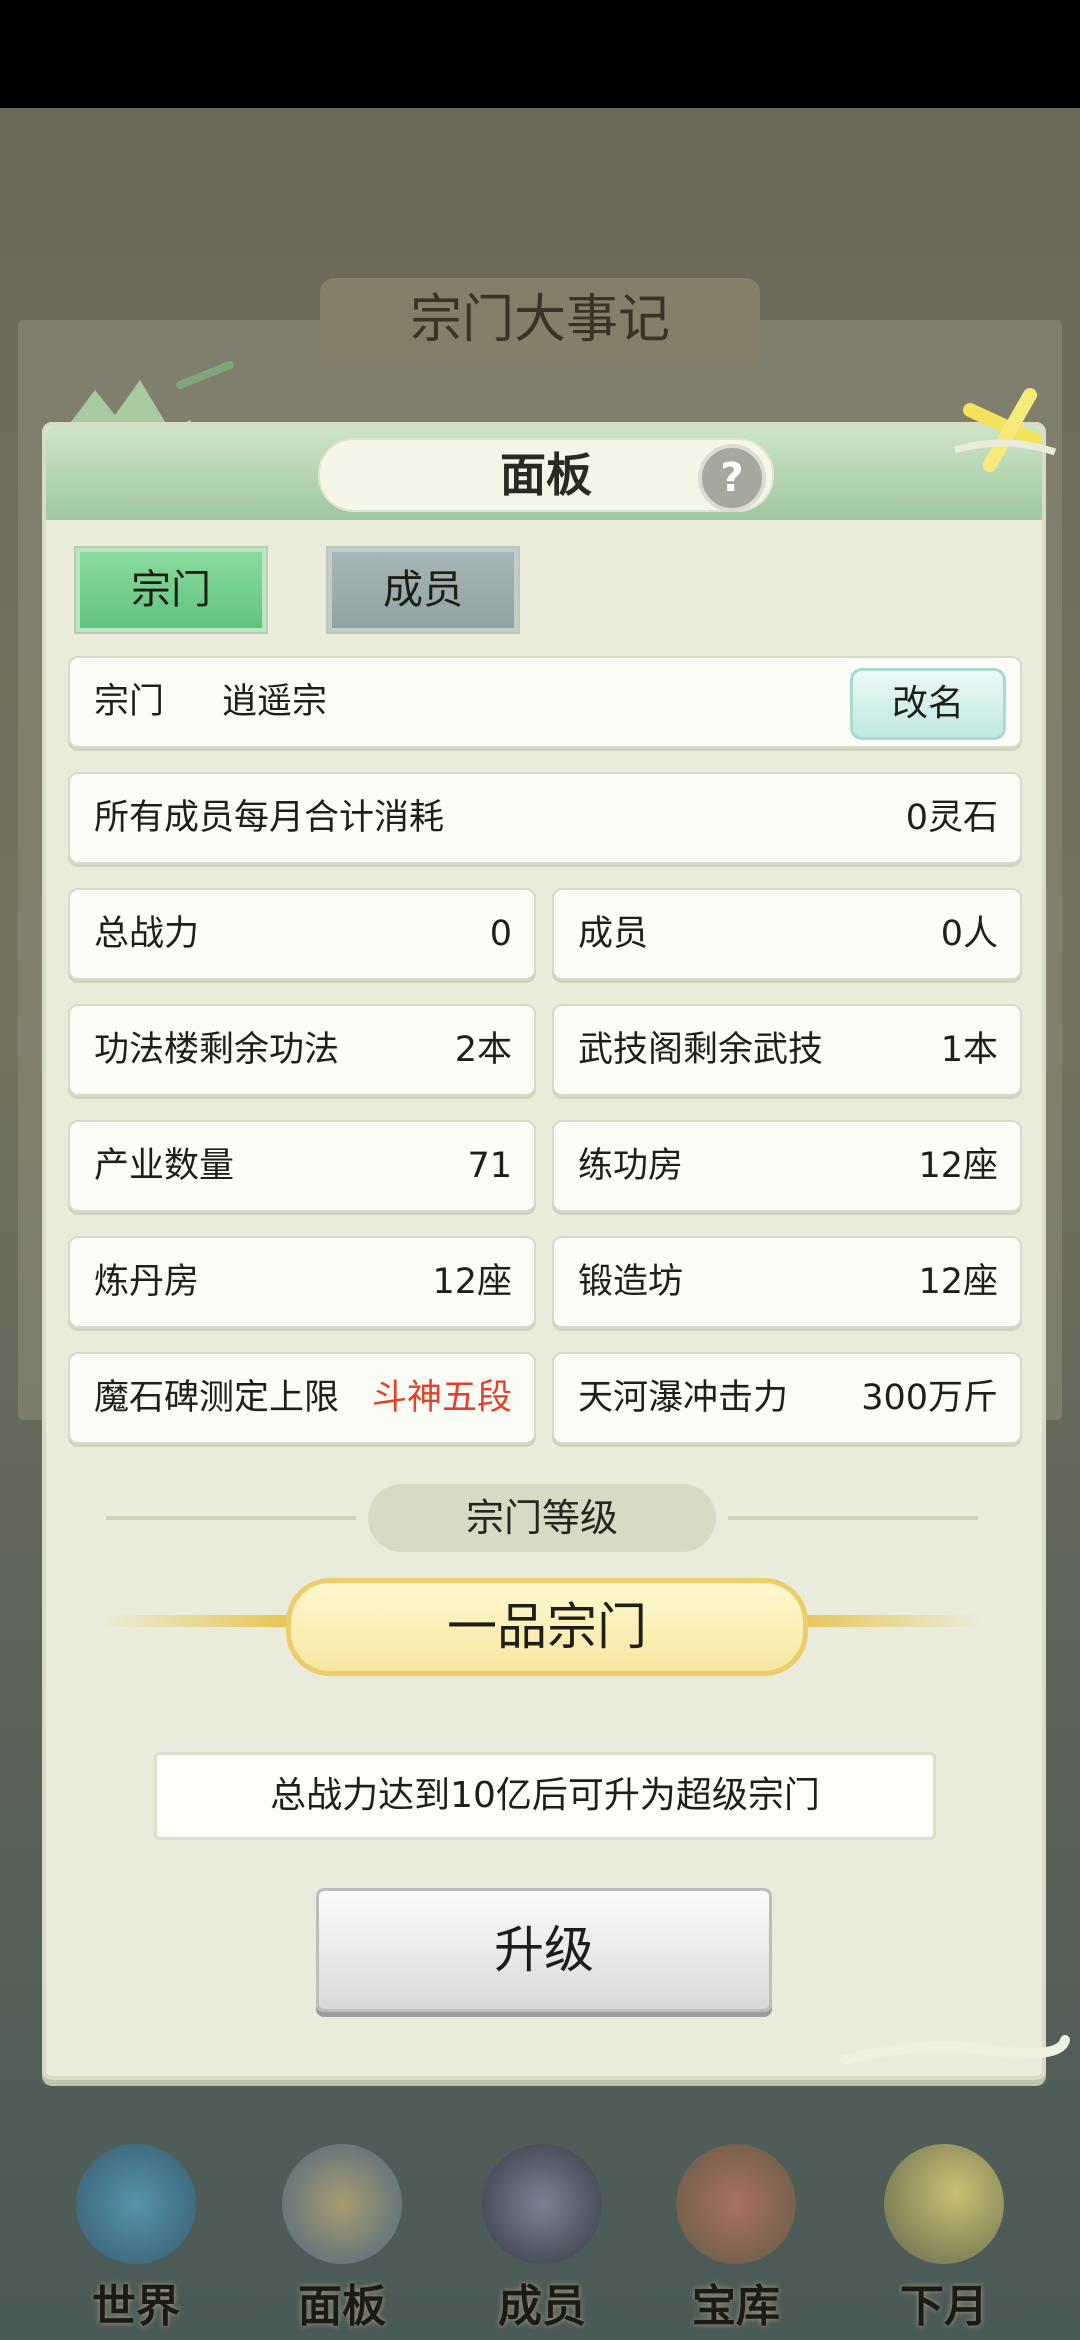 The height and width of the screenshot is (2340, 1080). I want to click on stat-forge: 锻造坊 12座, so click(787, 1282).